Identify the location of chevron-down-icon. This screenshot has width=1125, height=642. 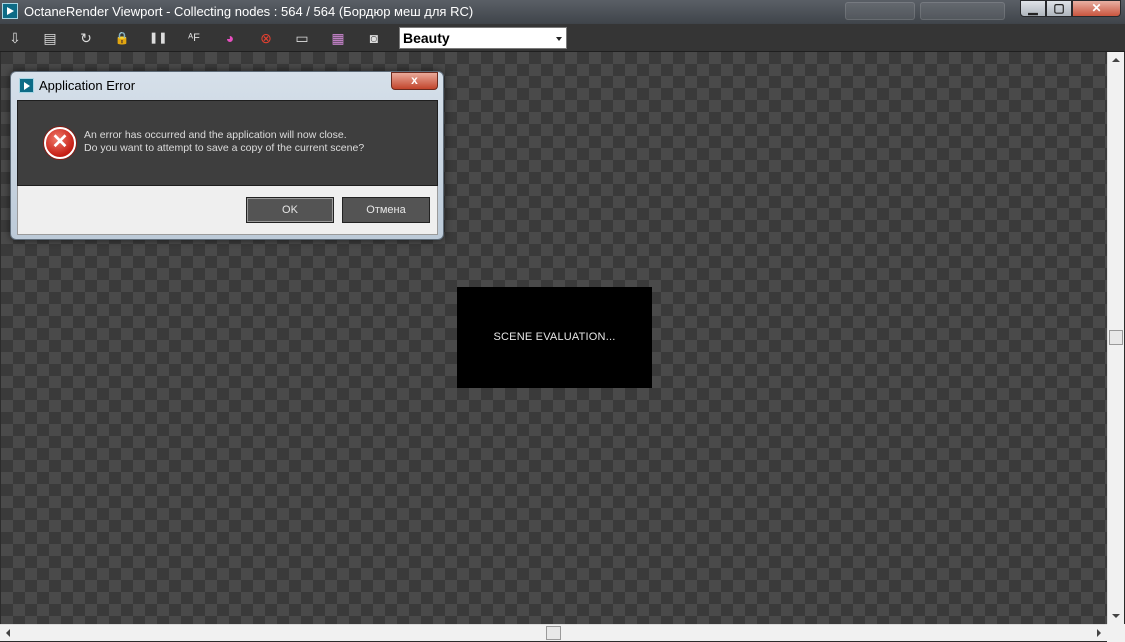
(559, 39).